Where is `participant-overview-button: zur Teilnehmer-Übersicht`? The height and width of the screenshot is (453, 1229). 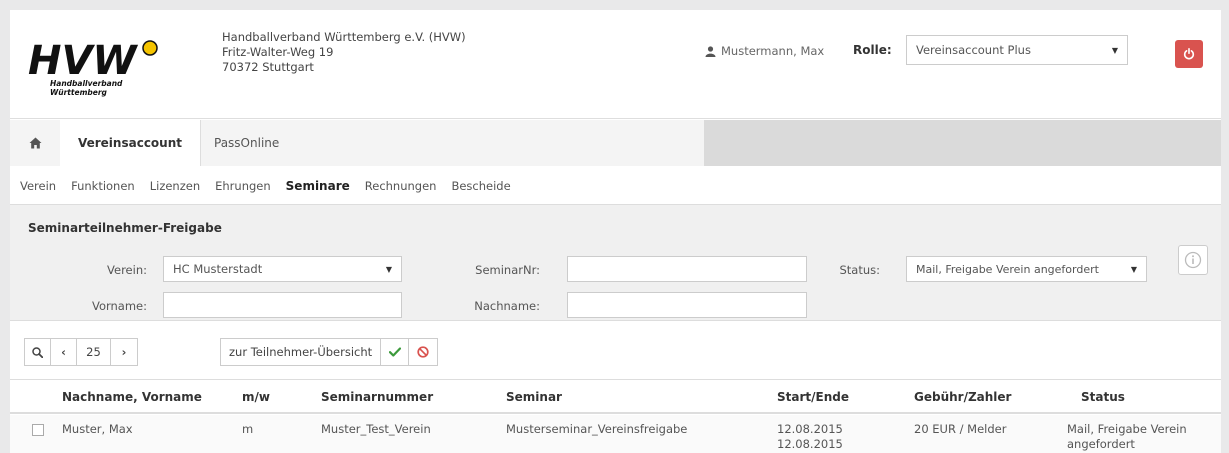 participant-overview-button: zur Teilnehmer-Übersicht is located at coordinates (301, 352).